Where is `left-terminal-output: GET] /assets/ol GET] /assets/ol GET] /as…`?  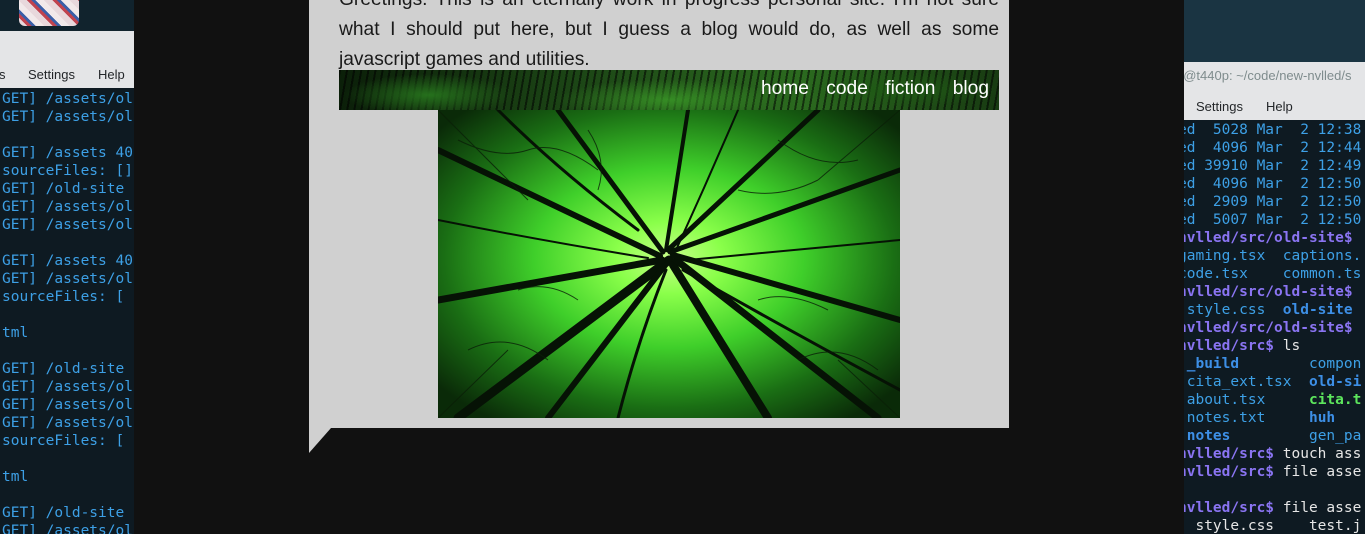
left-terminal-output: GET] /assets/ol GET] /assets/ol GET] /as… is located at coordinates (67, 312).